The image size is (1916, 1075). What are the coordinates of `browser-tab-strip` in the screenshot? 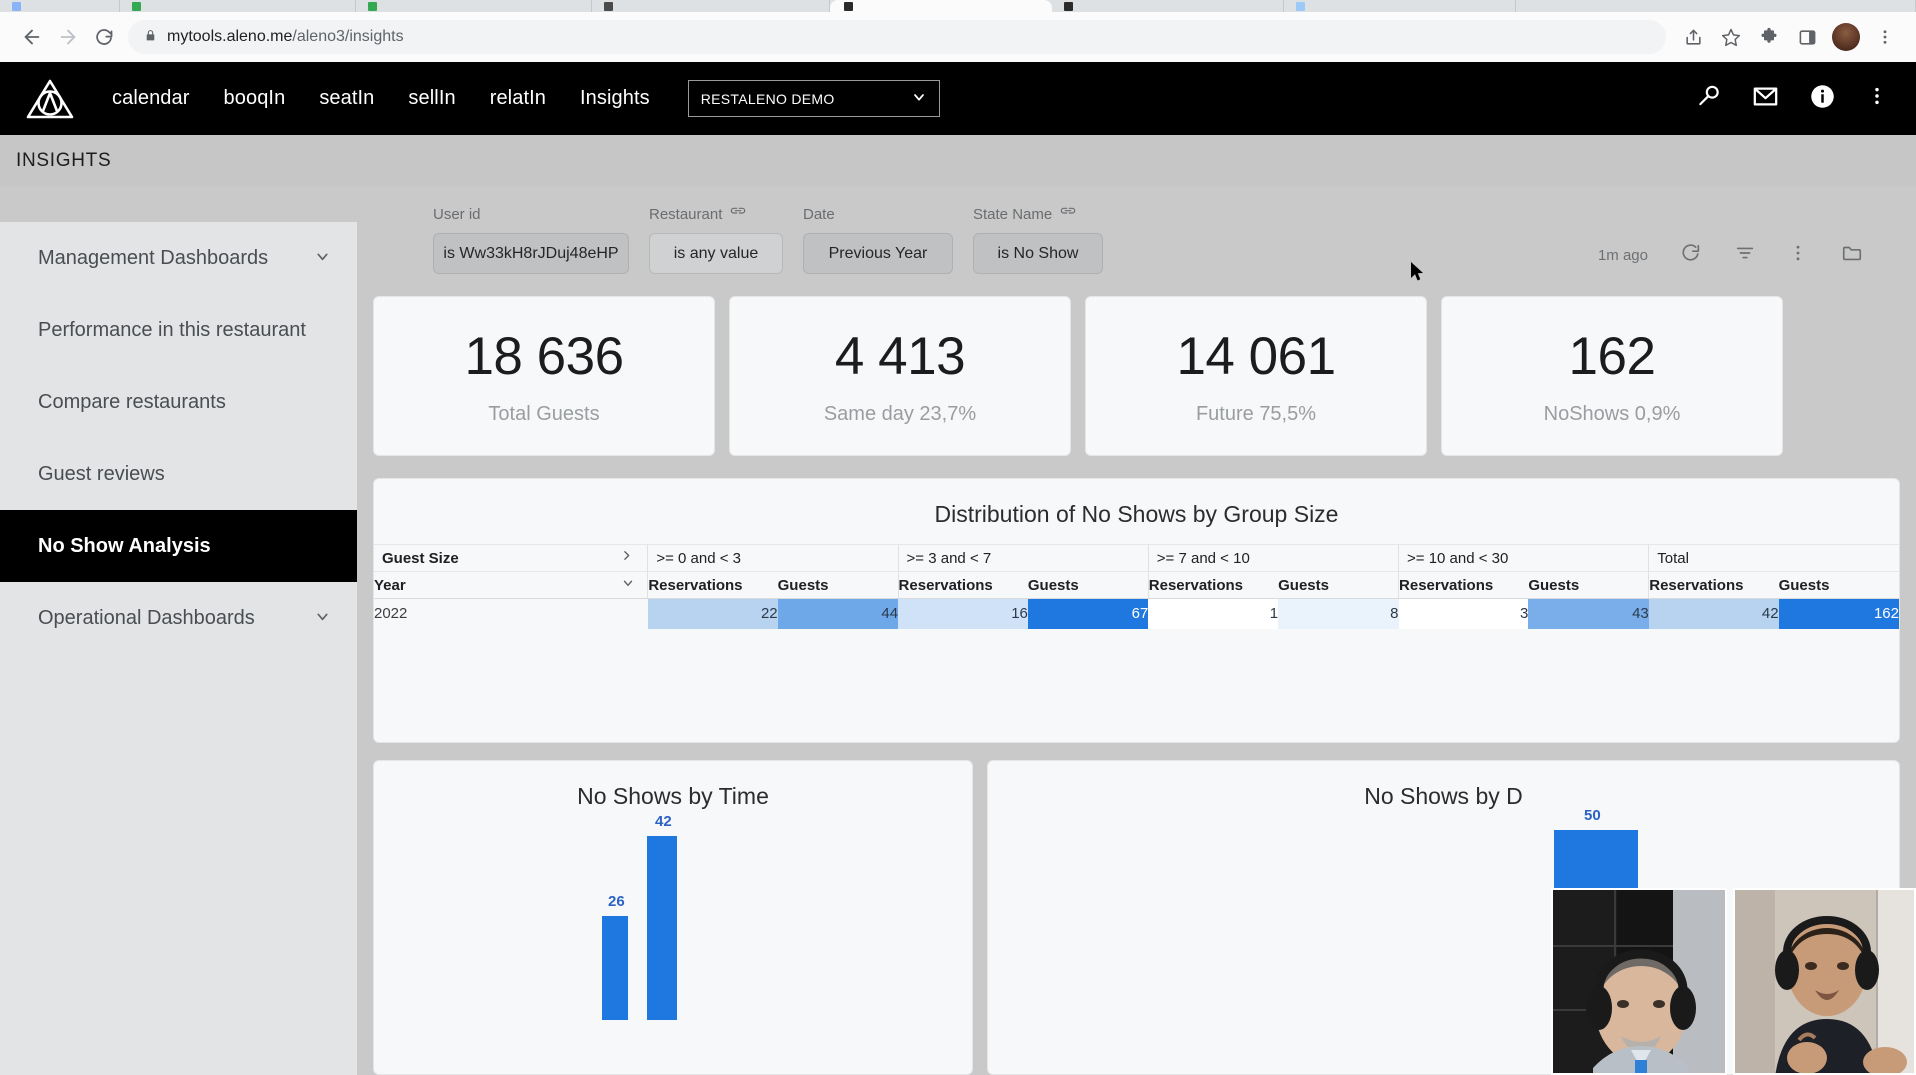 It's located at (958, 6).